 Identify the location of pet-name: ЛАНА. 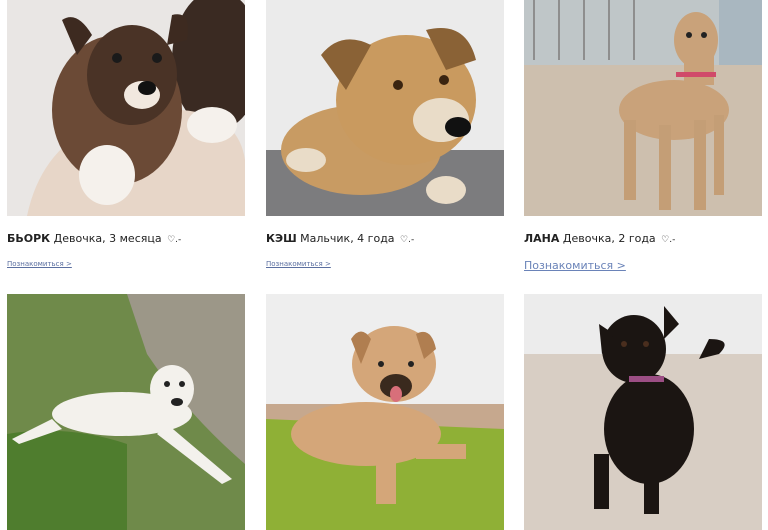
(542, 238).